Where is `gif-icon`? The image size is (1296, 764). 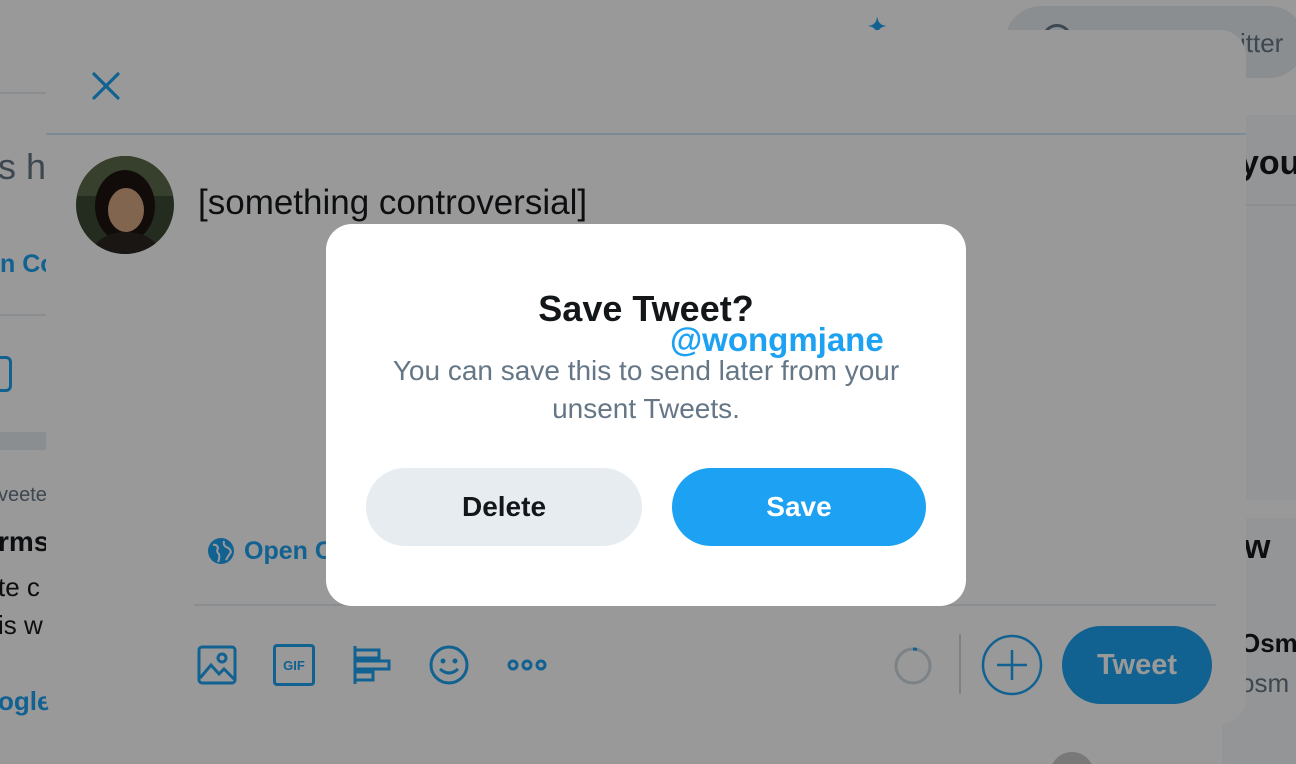 gif-icon is located at coordinates (6, 374).